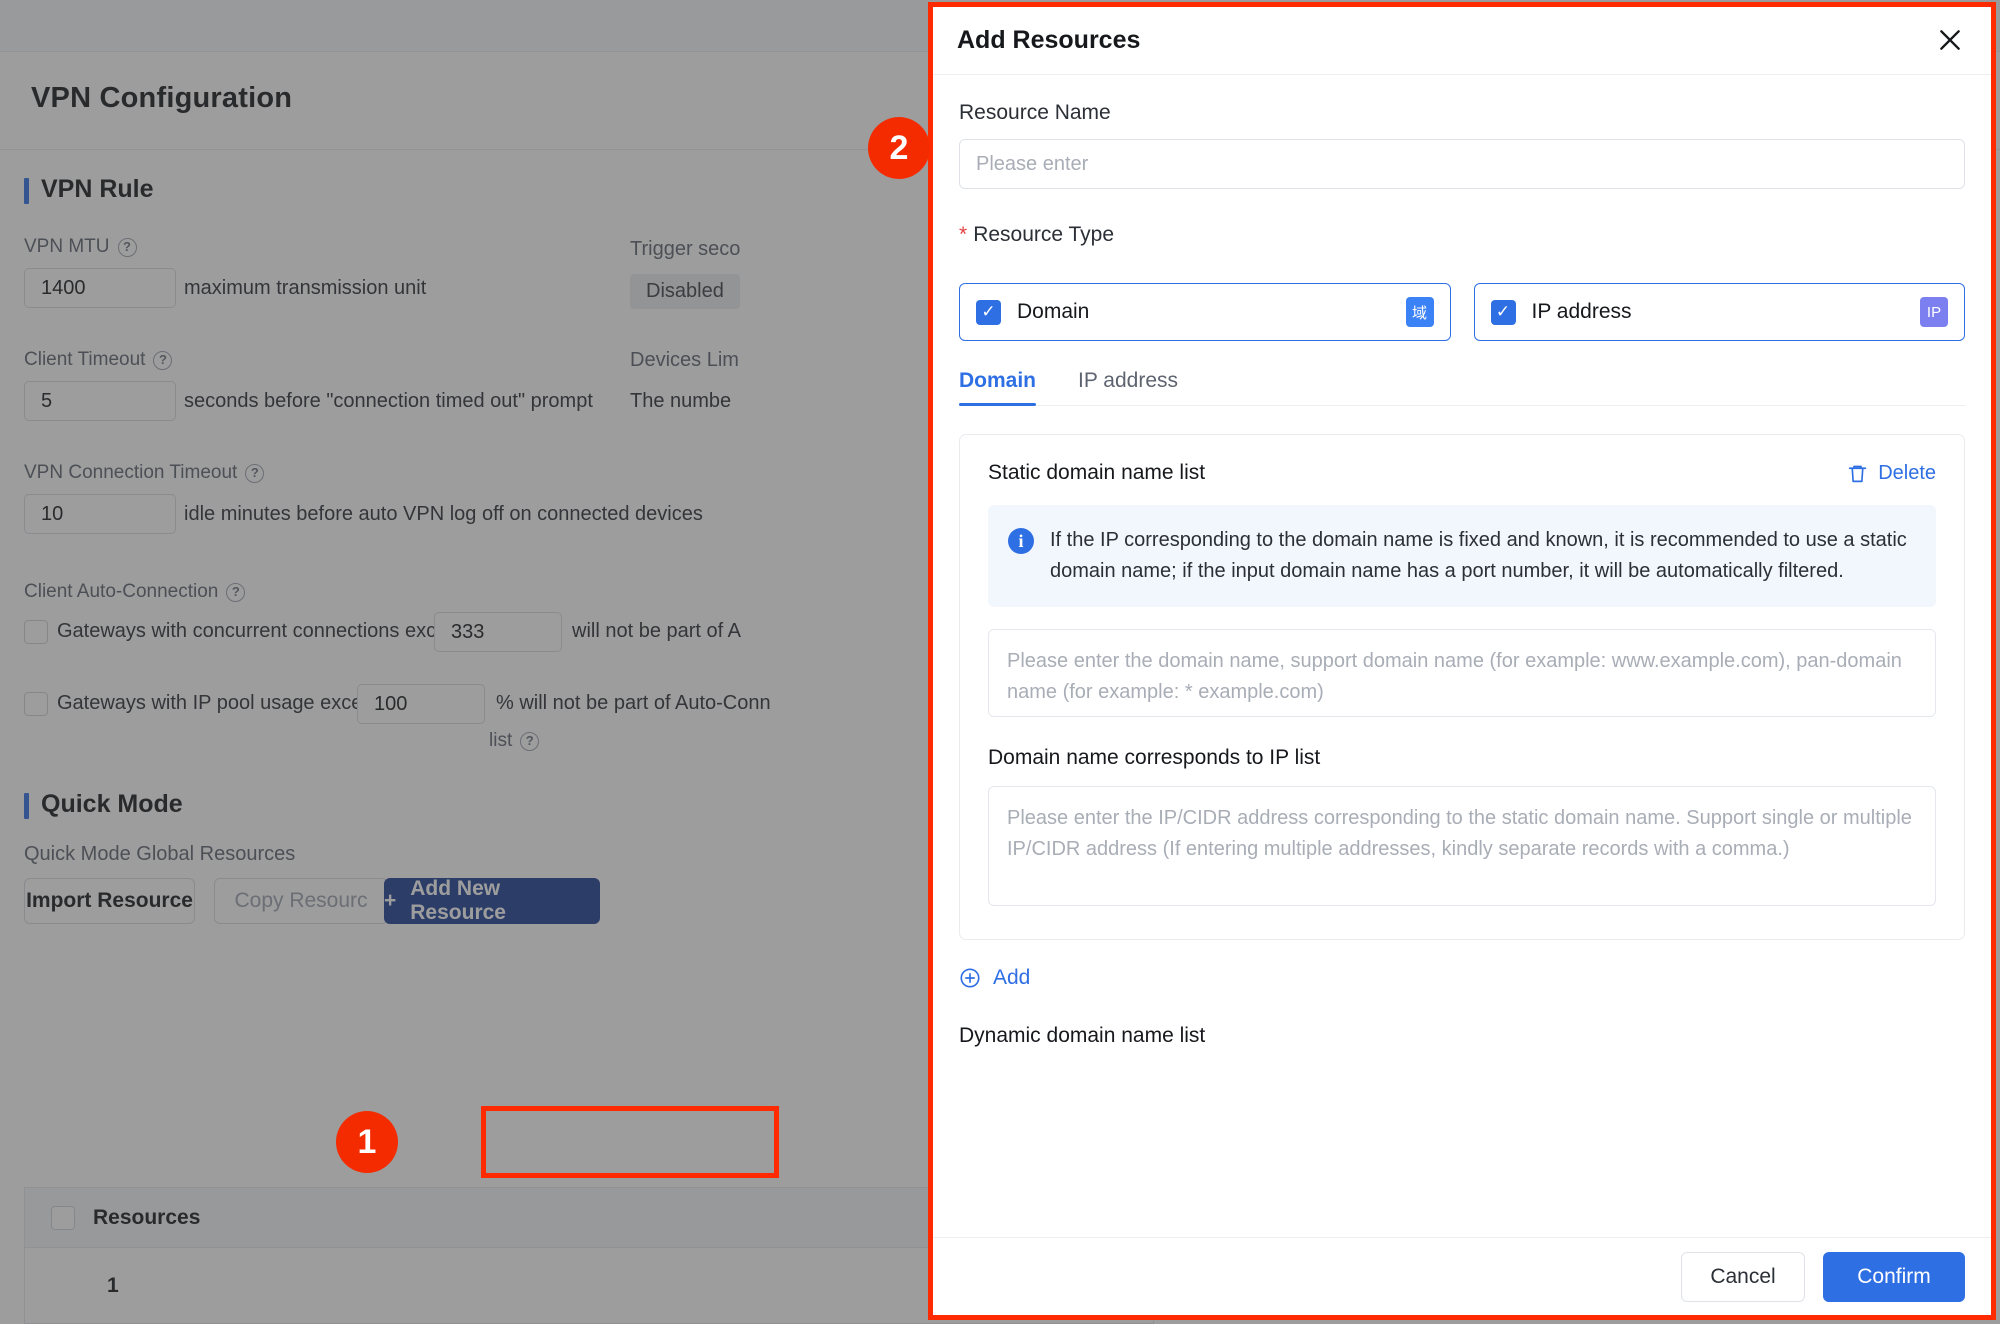 This screenshot has height=1324, width=2000. What do you see at coordinates (1743, 1276) in the screenshot?
I see `cancel-button: Cancel` at bounding box center [1743, 1276].